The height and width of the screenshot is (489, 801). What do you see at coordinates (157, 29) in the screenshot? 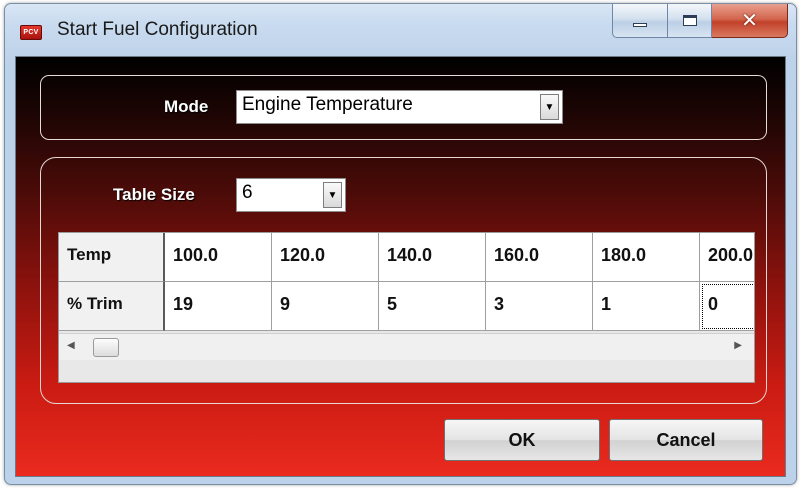
I see `window-title: Start Fuel Configuration` at bounding box center [157, 29].